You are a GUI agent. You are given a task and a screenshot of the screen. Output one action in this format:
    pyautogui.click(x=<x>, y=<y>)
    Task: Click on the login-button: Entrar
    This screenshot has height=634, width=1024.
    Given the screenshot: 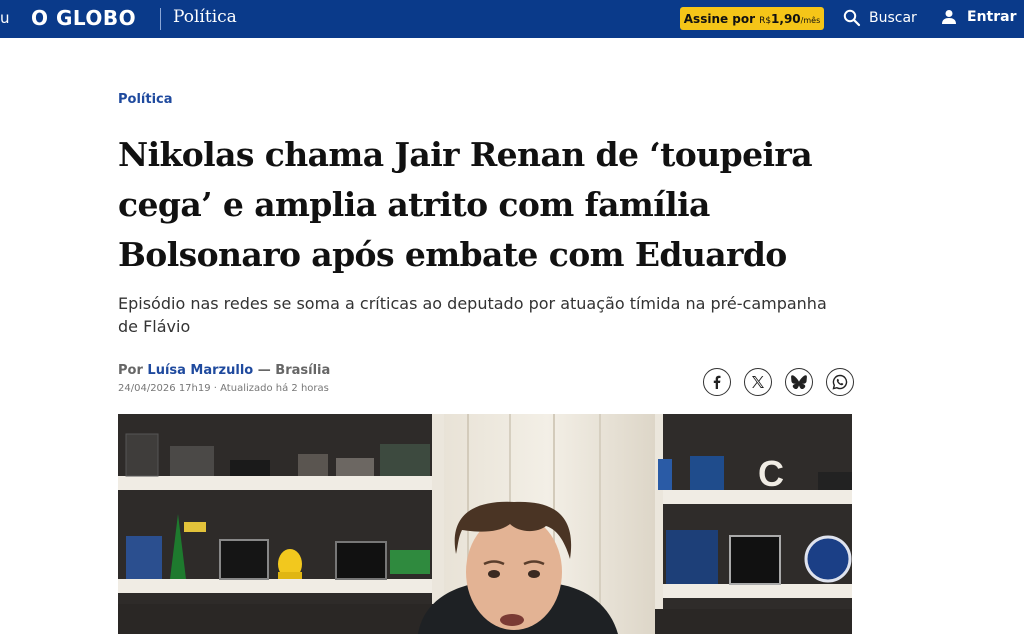 What is the action you would take?
    pyautogui.click(x=978, y=17)
    